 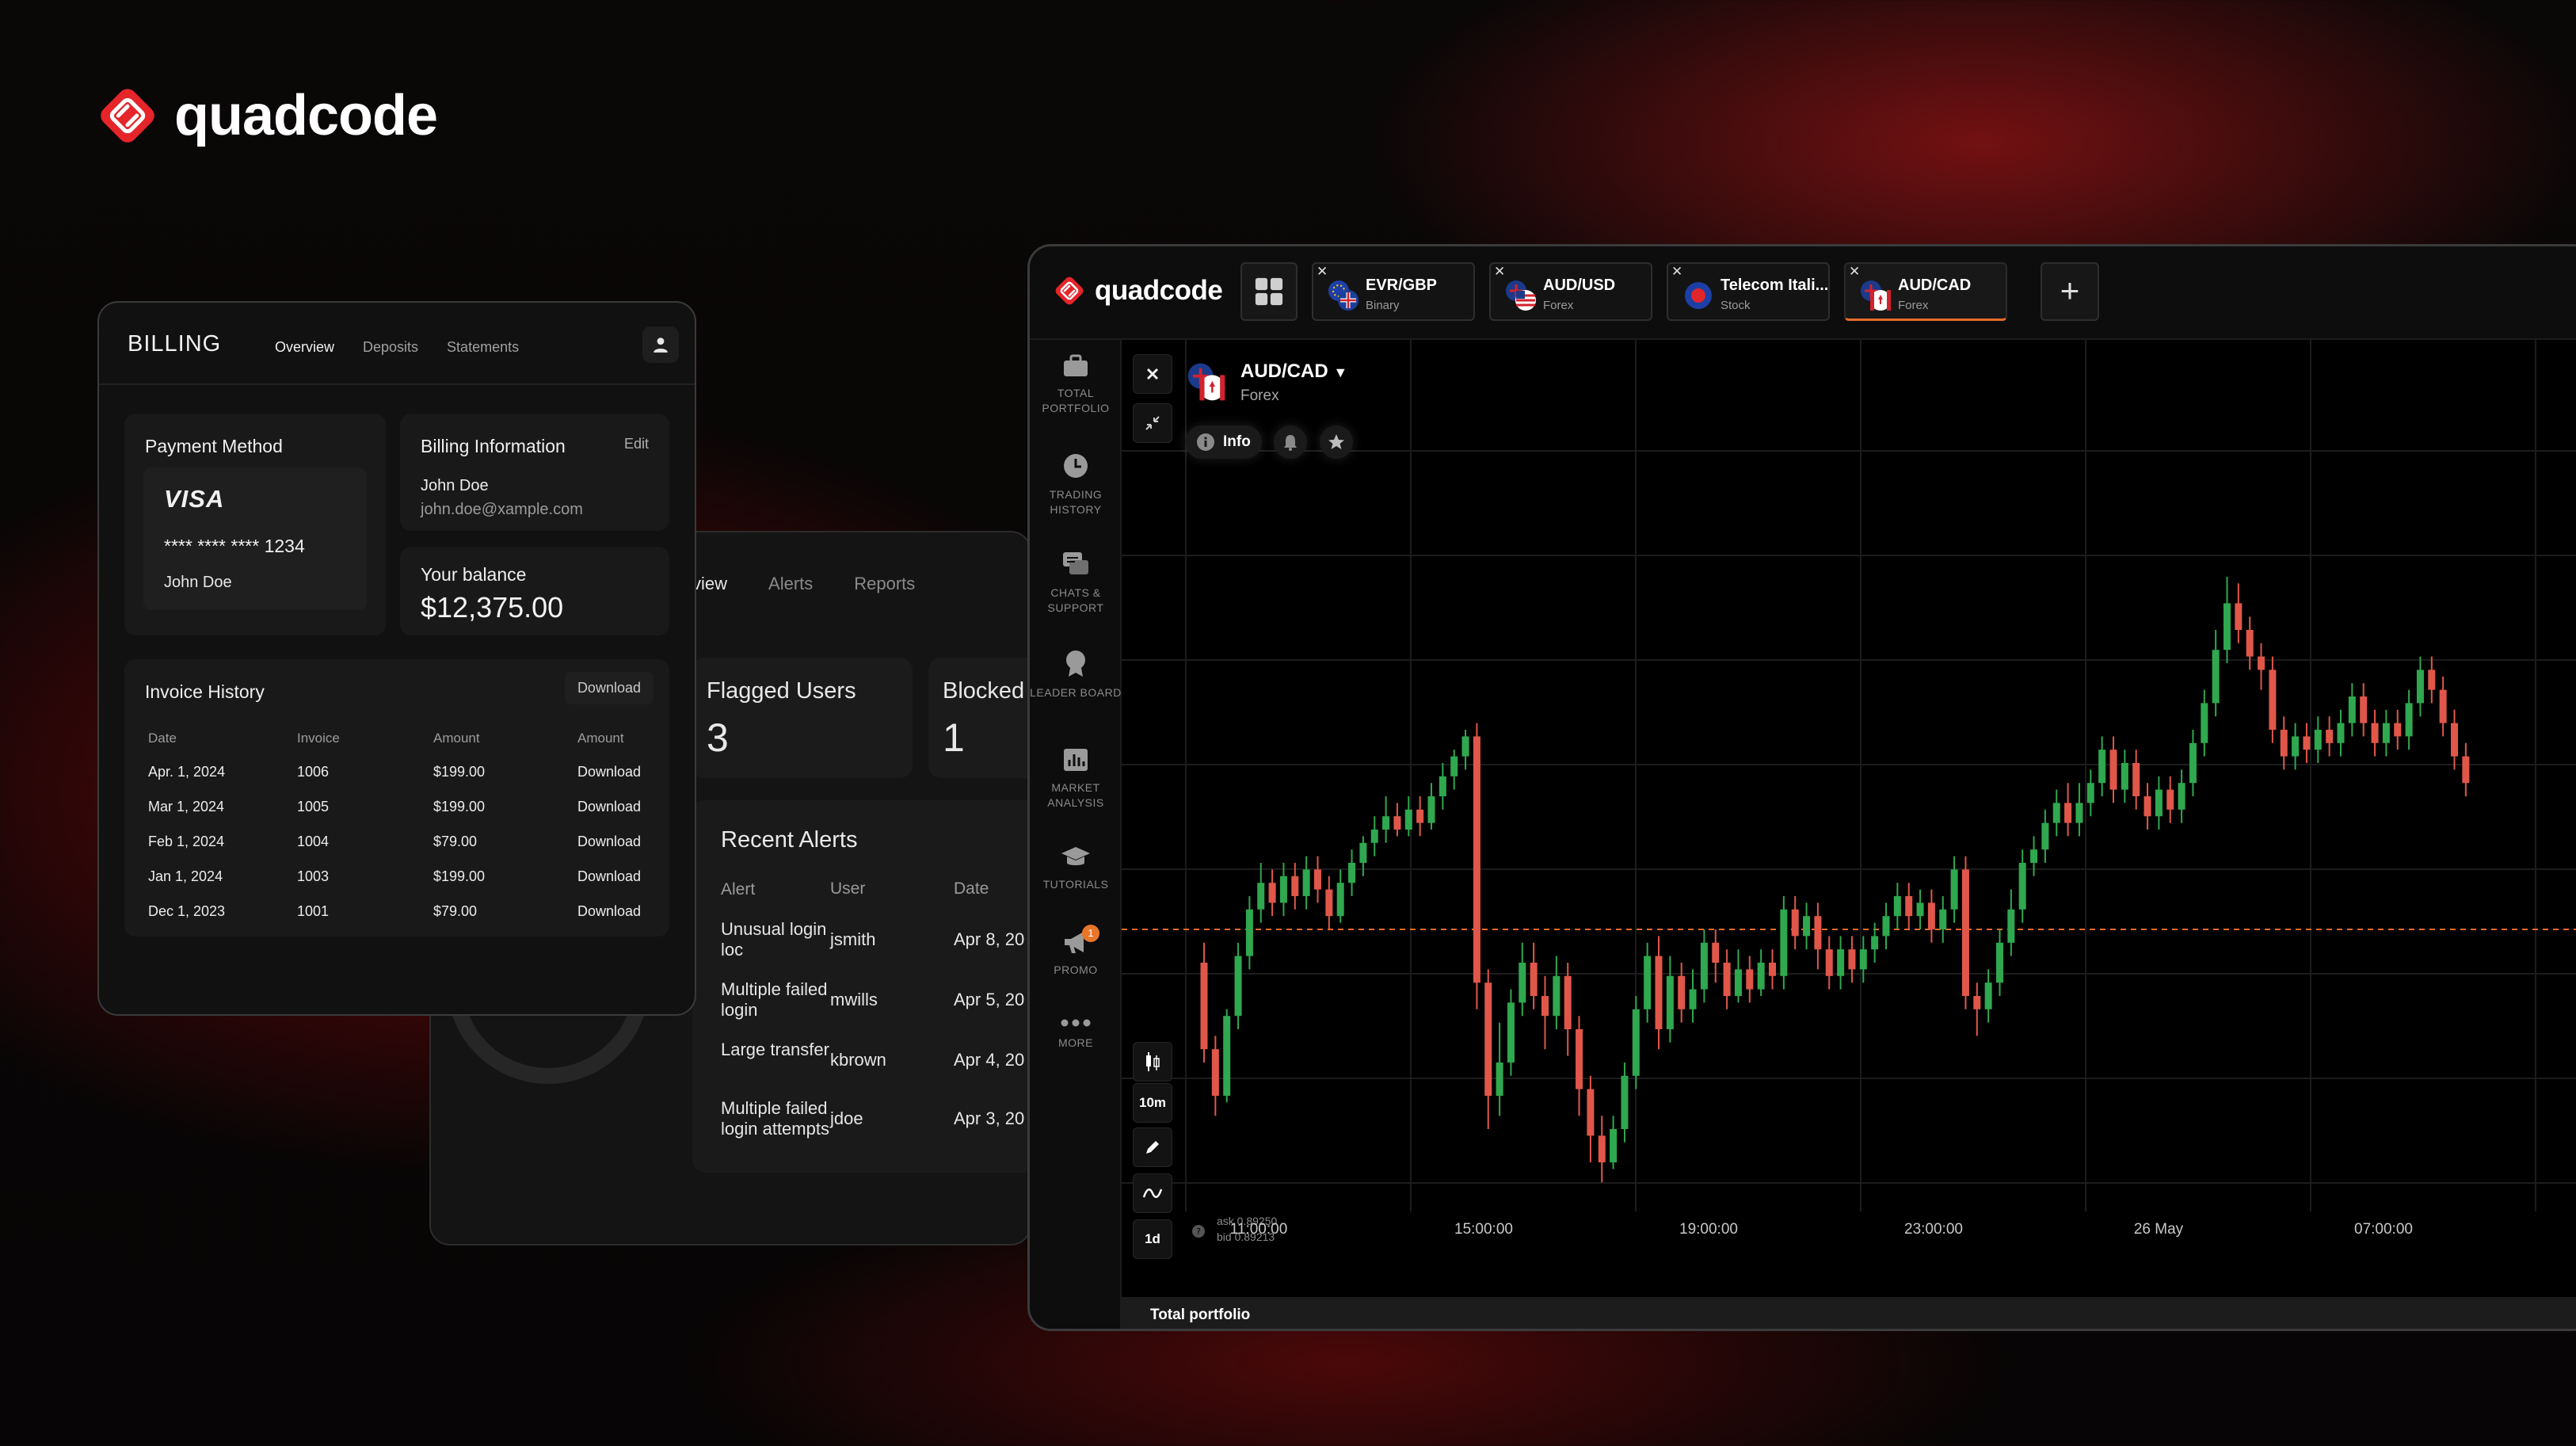 I want to click on tab-overview: view, so click(x=709, y=584).